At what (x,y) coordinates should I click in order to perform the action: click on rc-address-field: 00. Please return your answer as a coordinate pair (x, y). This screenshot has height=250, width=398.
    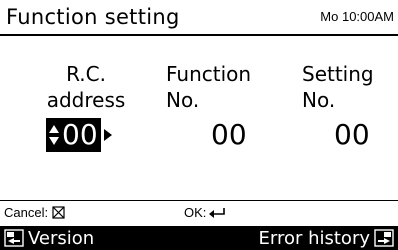
    Looking at the image, I should click on (79, 135).